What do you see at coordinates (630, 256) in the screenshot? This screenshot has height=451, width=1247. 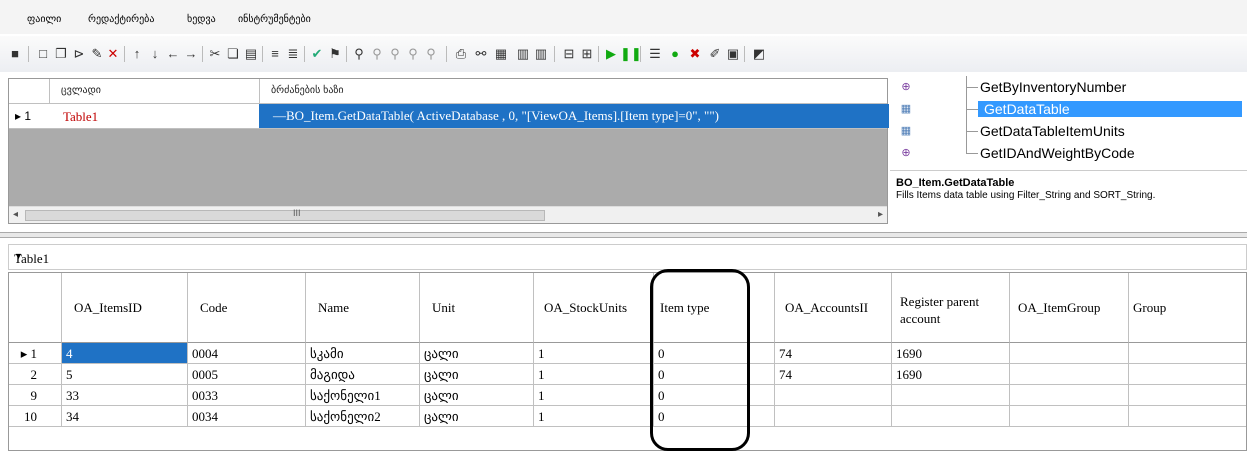 I see `chevron-down-icon: ▼` at bounding box center [630, 256].